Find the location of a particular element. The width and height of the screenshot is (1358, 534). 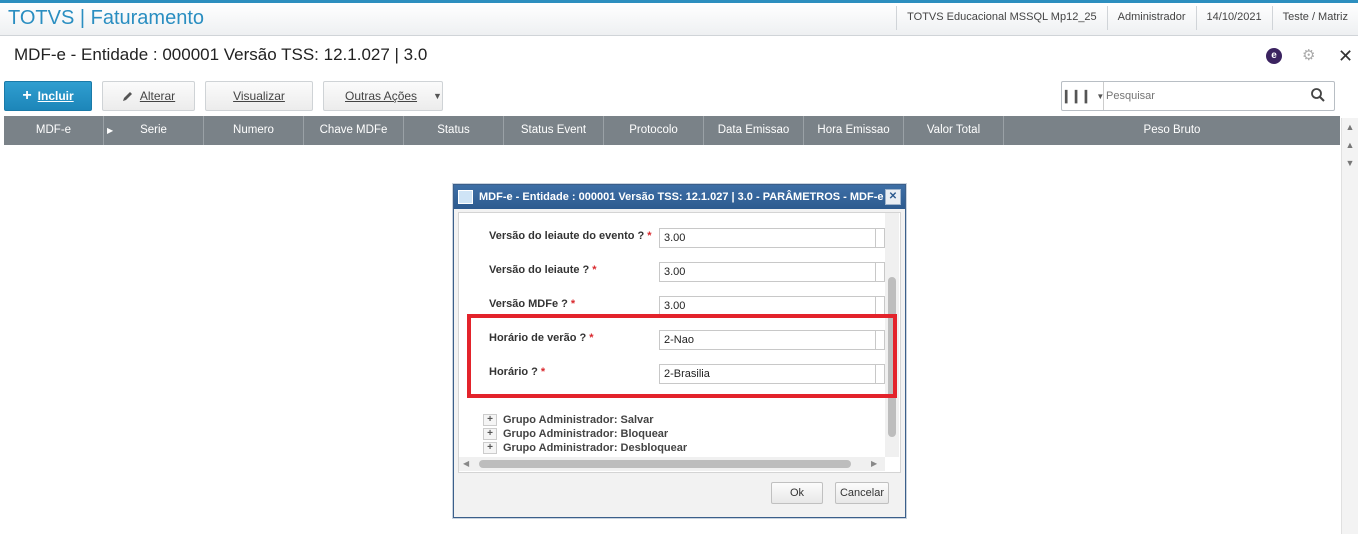

column-header-hora-emissao: Hora Emissao is located at coordinates (854, 130).